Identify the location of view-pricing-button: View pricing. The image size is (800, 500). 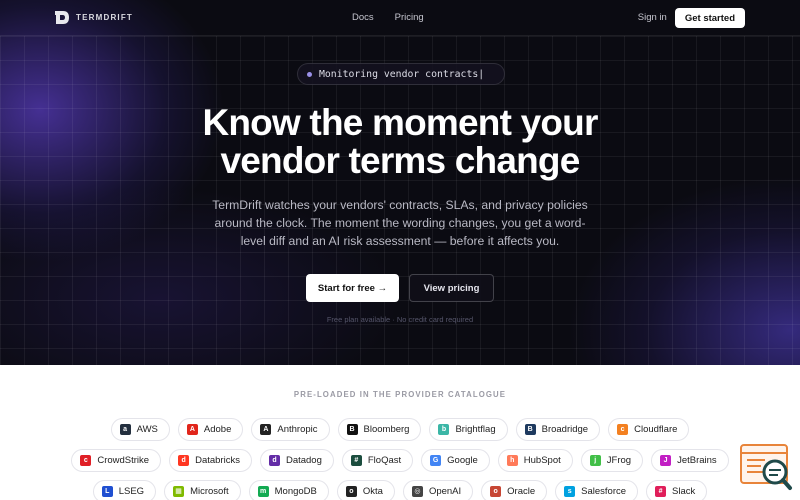
(451, 288).